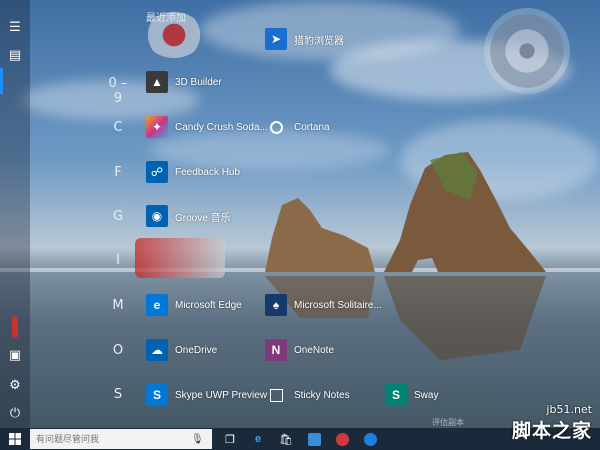  Describe the element at coordinates (15, 327) in the screenshot. I see `user-icon` at that location.